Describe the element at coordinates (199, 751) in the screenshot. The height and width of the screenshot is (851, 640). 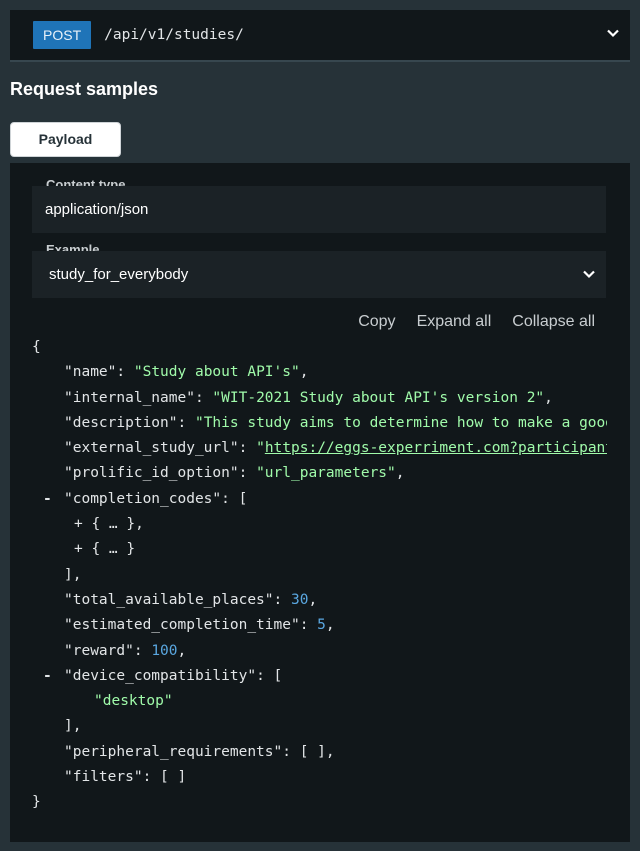
I see `json-line: "peripheral_requirements": [ ],` at that location.